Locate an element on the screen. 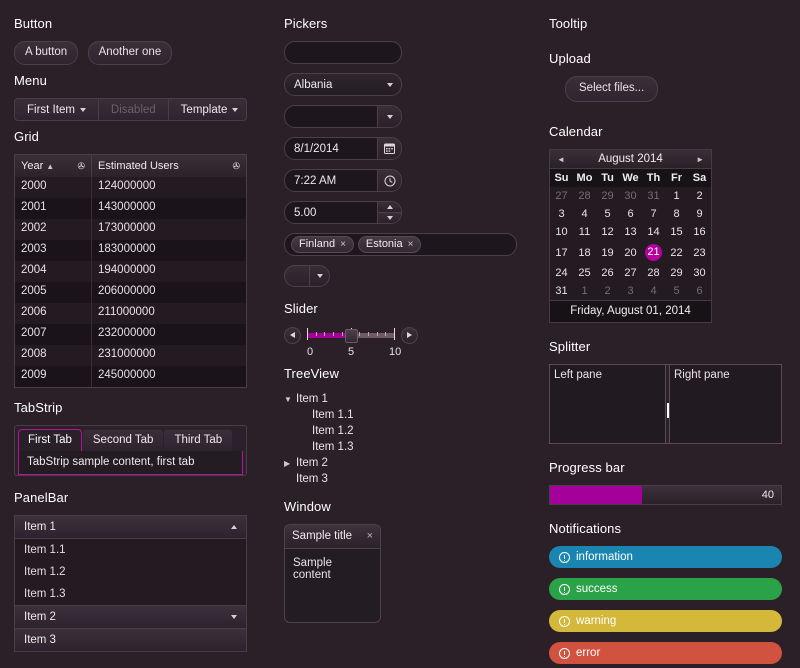  tab-third: Third Tab is located at coordinates (198, 440).